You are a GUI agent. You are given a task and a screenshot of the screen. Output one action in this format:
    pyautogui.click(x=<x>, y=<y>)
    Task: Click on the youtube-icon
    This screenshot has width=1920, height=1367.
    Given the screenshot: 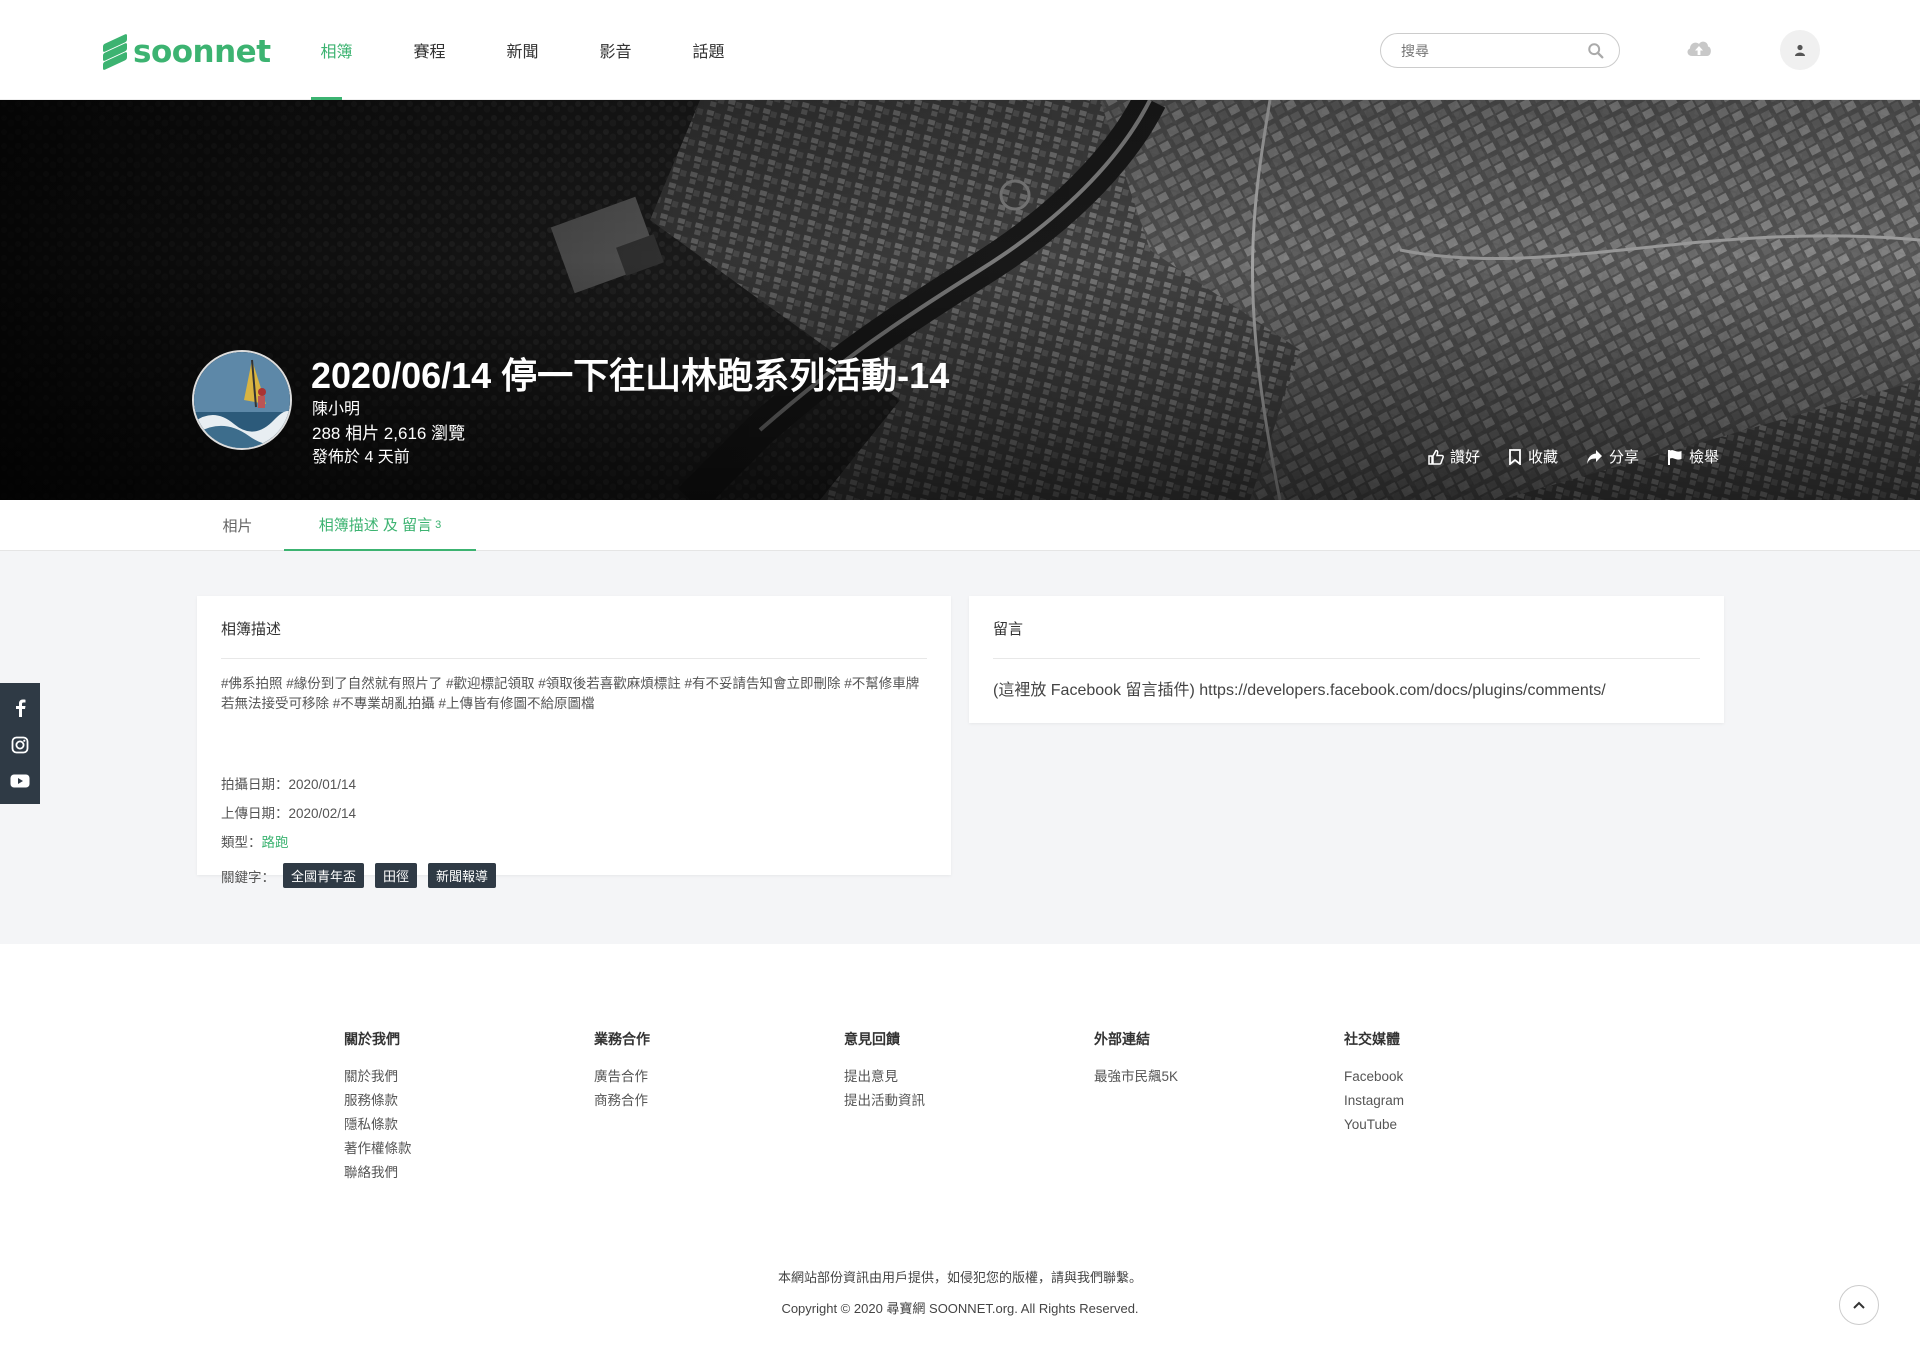 What is the action you would take?
    pyautogui.click(x=20, y=781)
    